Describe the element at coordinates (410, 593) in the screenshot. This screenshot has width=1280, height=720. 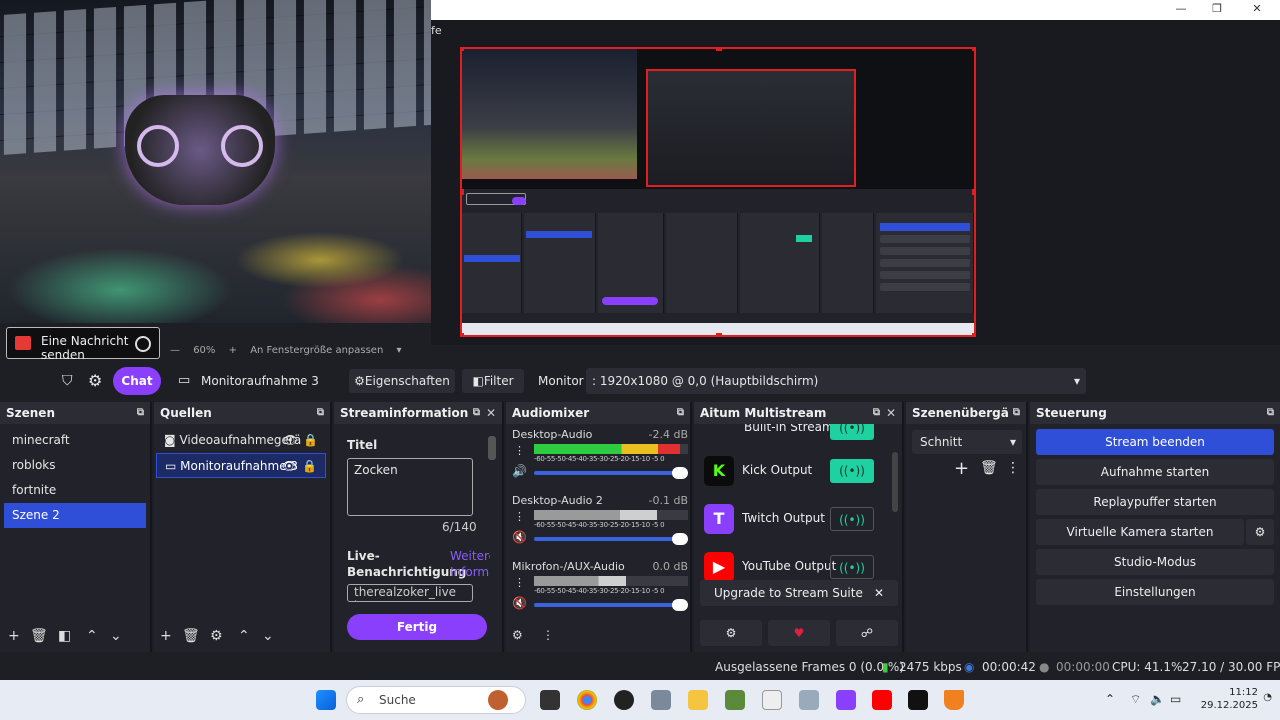
I see `live-notification-input: therealzoker_live ist` at that location.